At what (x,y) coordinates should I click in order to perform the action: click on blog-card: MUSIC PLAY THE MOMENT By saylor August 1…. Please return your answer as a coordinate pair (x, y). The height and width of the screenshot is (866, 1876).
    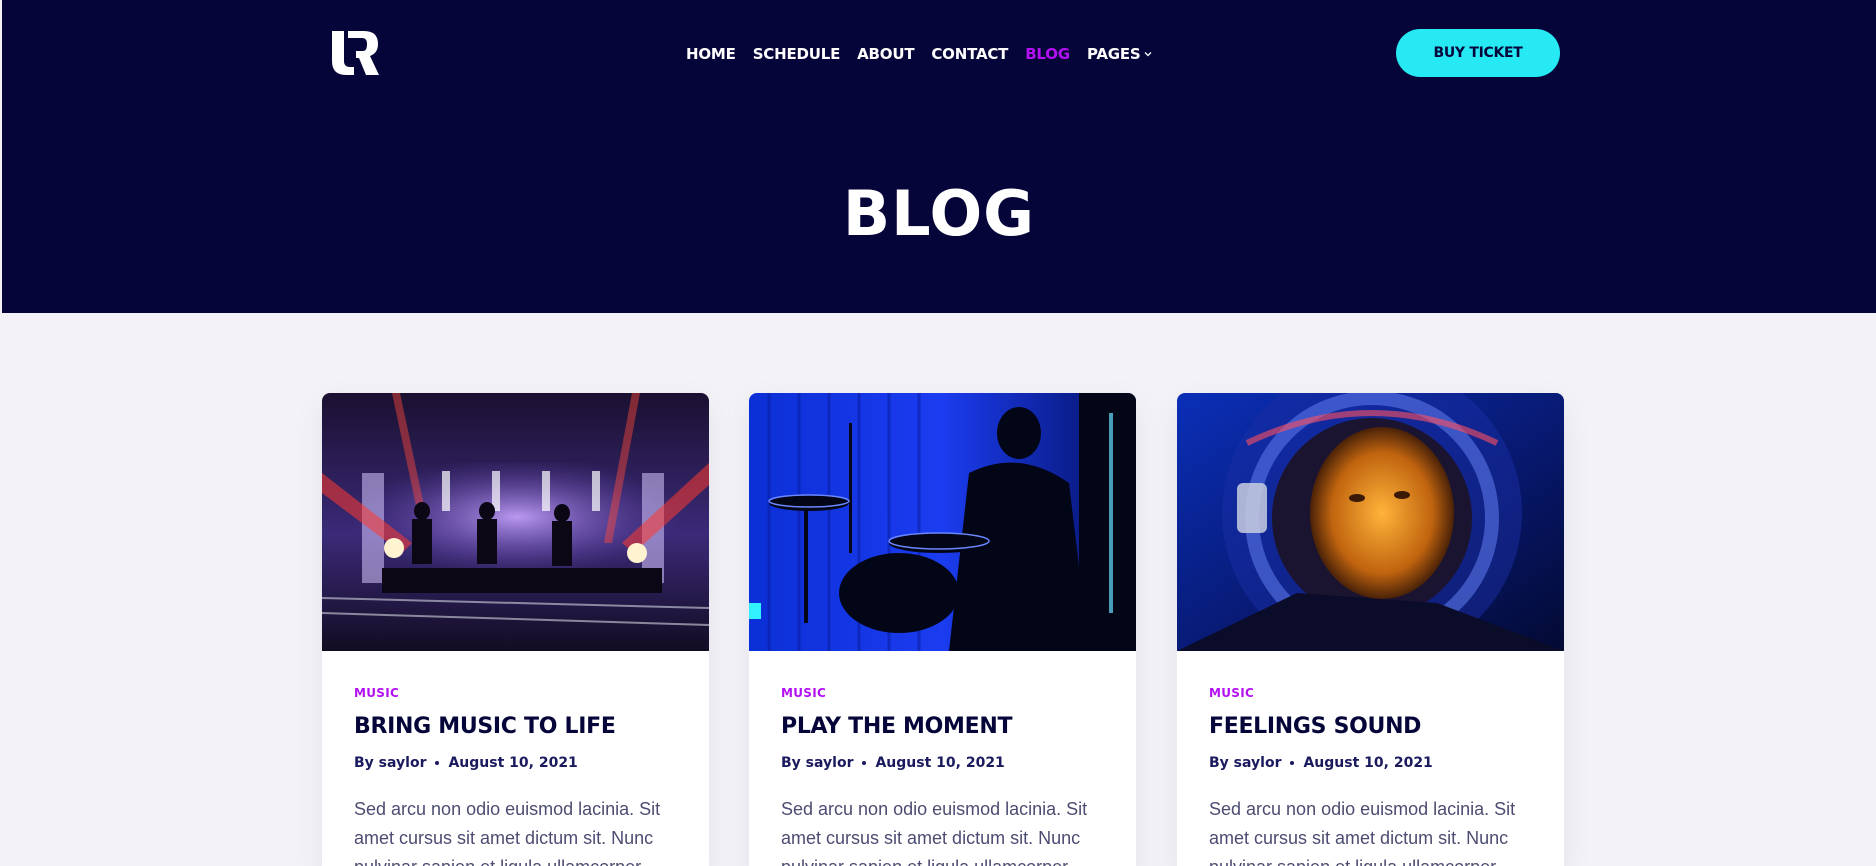
    Looking at the image, I should click on (942, 629).